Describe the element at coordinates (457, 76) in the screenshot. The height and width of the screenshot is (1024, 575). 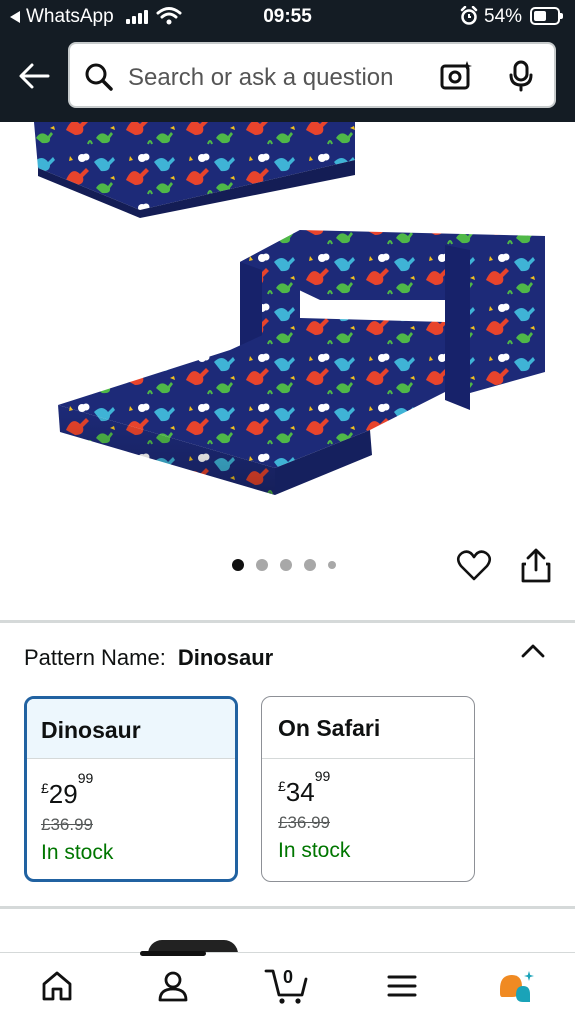
I see `camera-search-icon` at that location.